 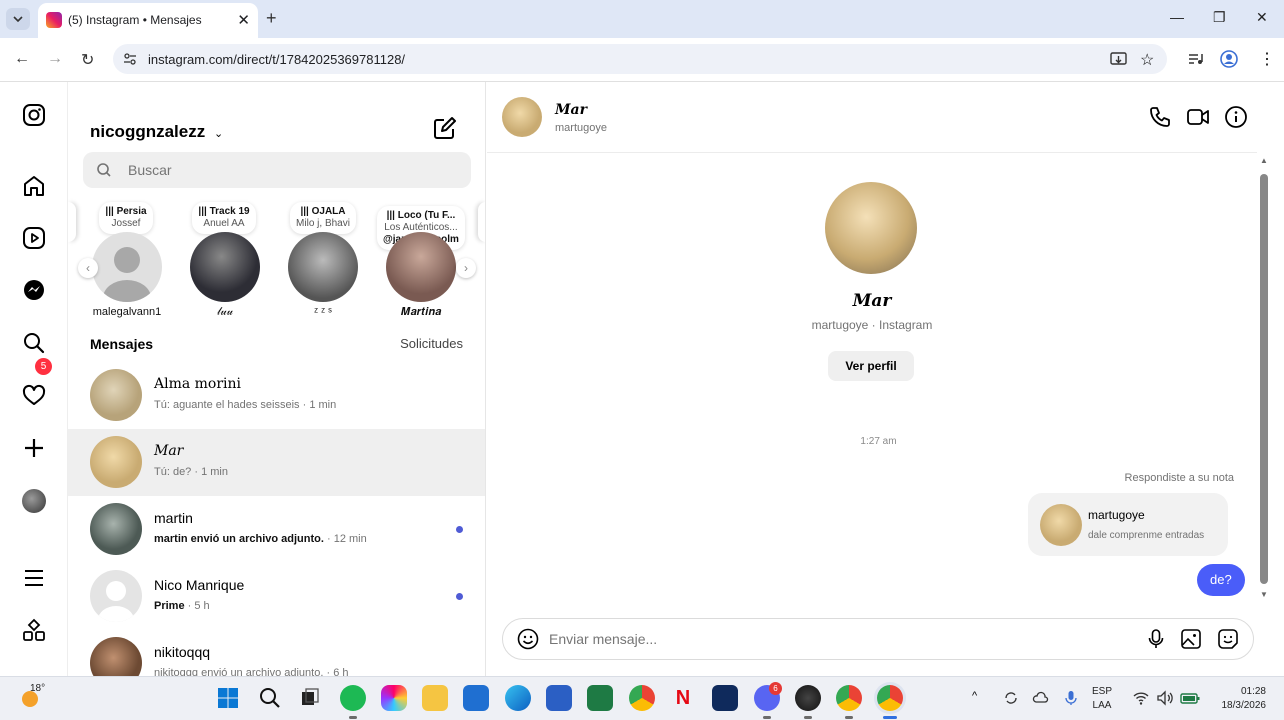 What do you see at coordinates (1147, 60) in the screenshot?
I see `bookmark-star-icon: ☆` at bounding box center [1147, 60].